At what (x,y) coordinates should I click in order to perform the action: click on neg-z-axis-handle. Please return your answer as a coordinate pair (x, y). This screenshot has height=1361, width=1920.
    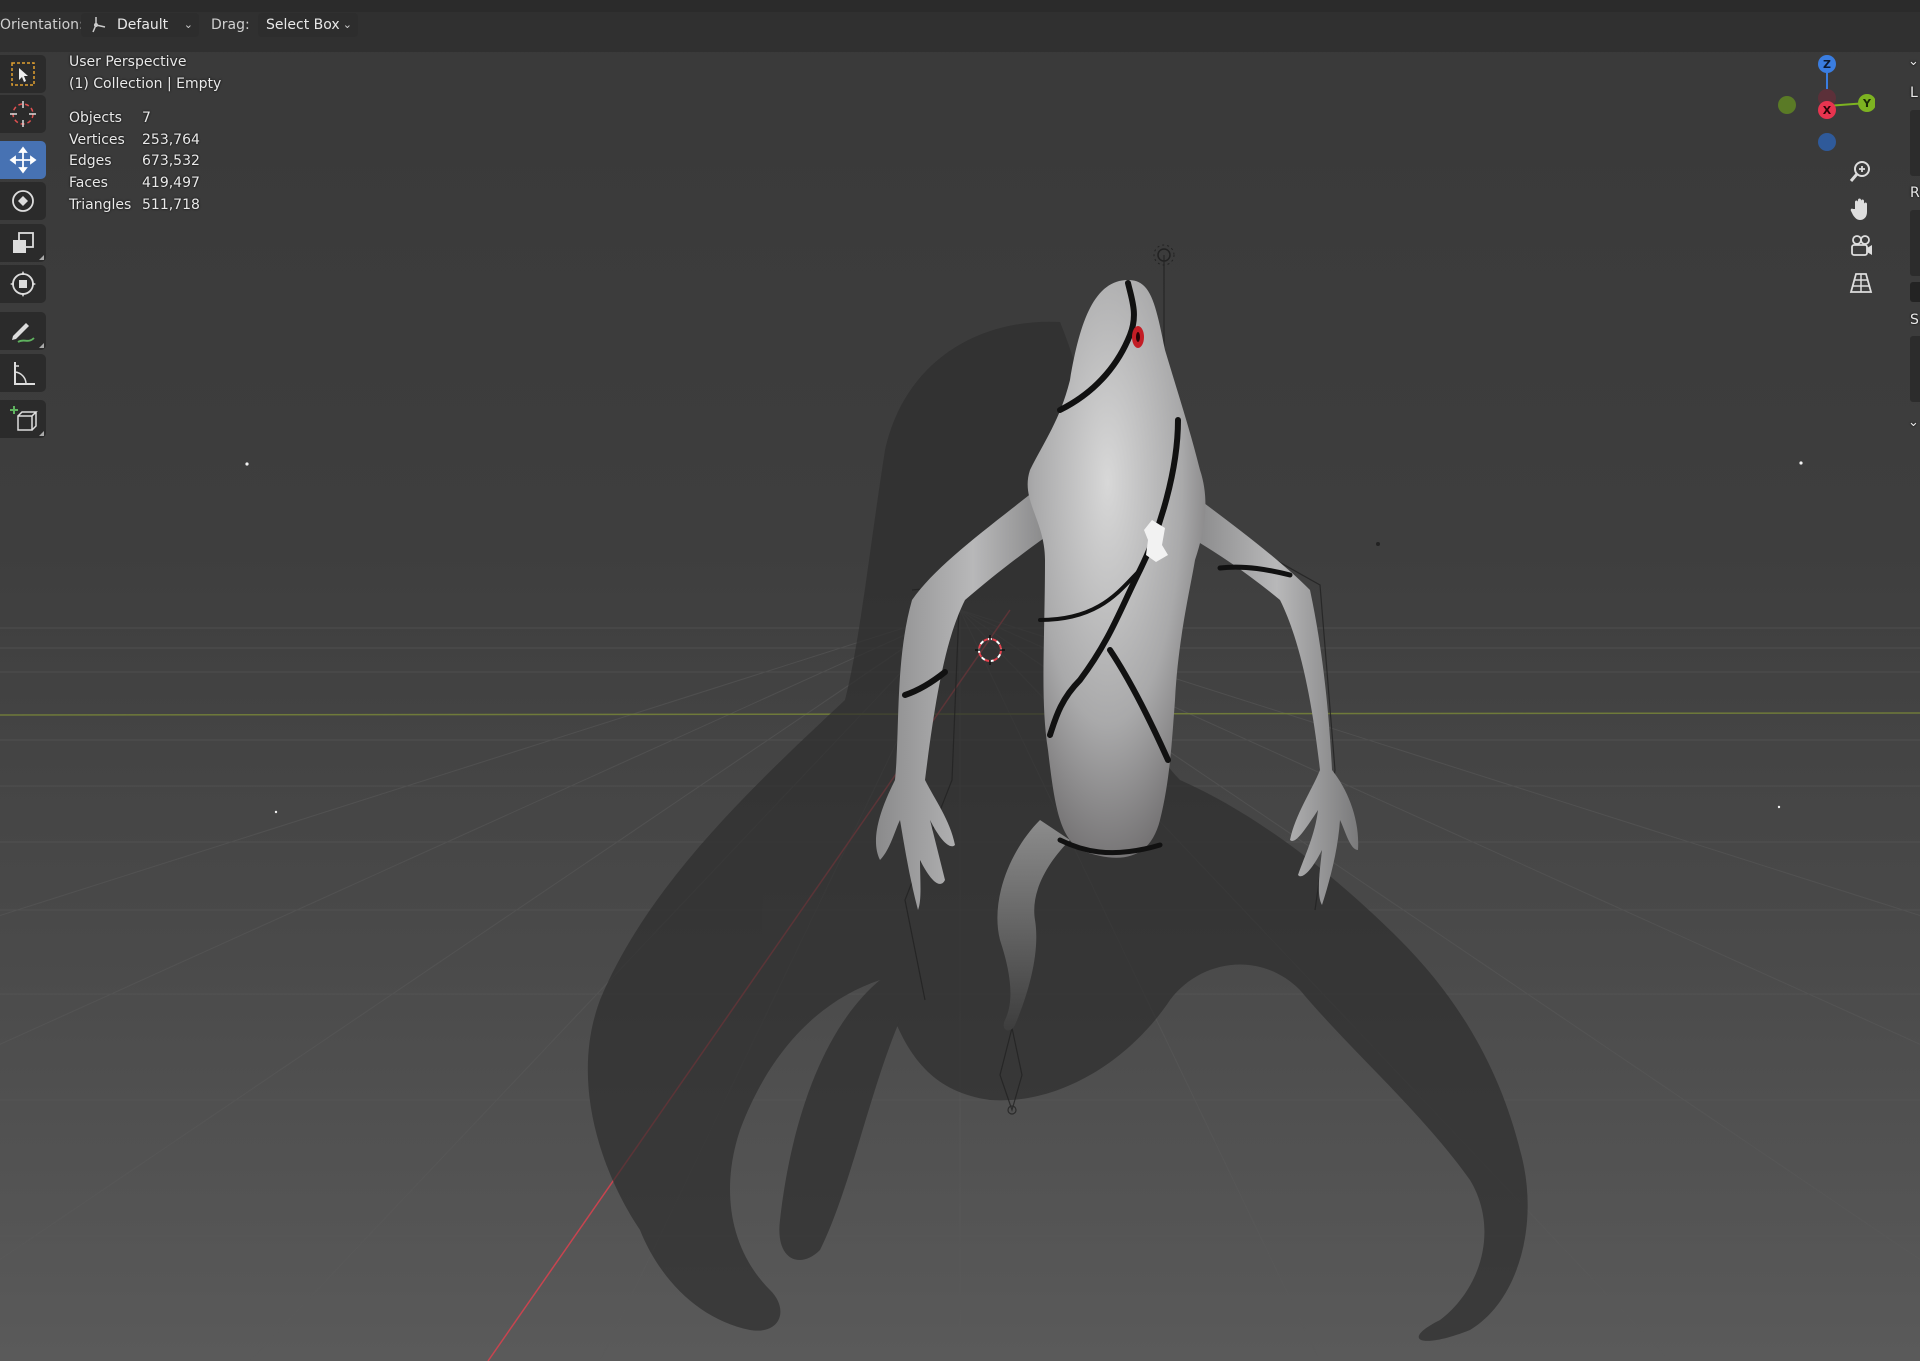
    Looking at the image, I should click on (1827, 142).